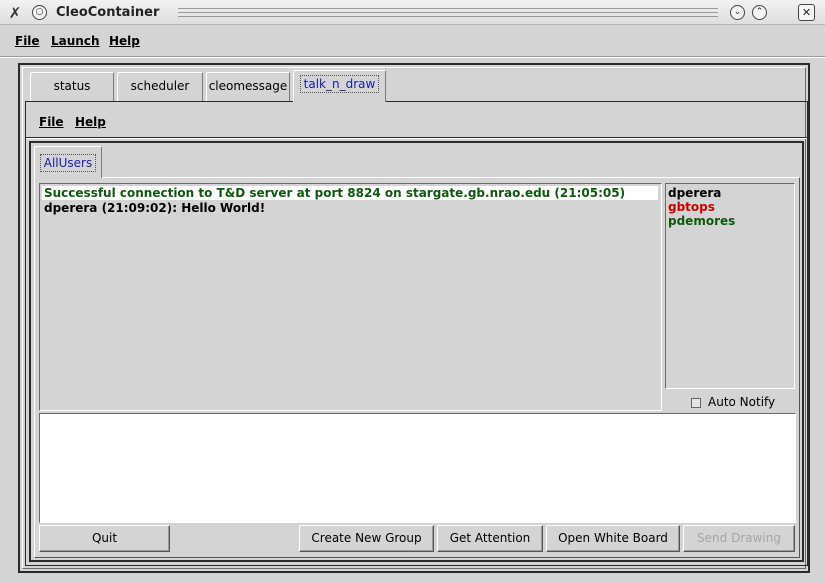 The image size is (825, 583). What do you see at coordinates (104, 538) in the screenshot?
I see `quit-button: Quit` at bounding box center [104, 538].